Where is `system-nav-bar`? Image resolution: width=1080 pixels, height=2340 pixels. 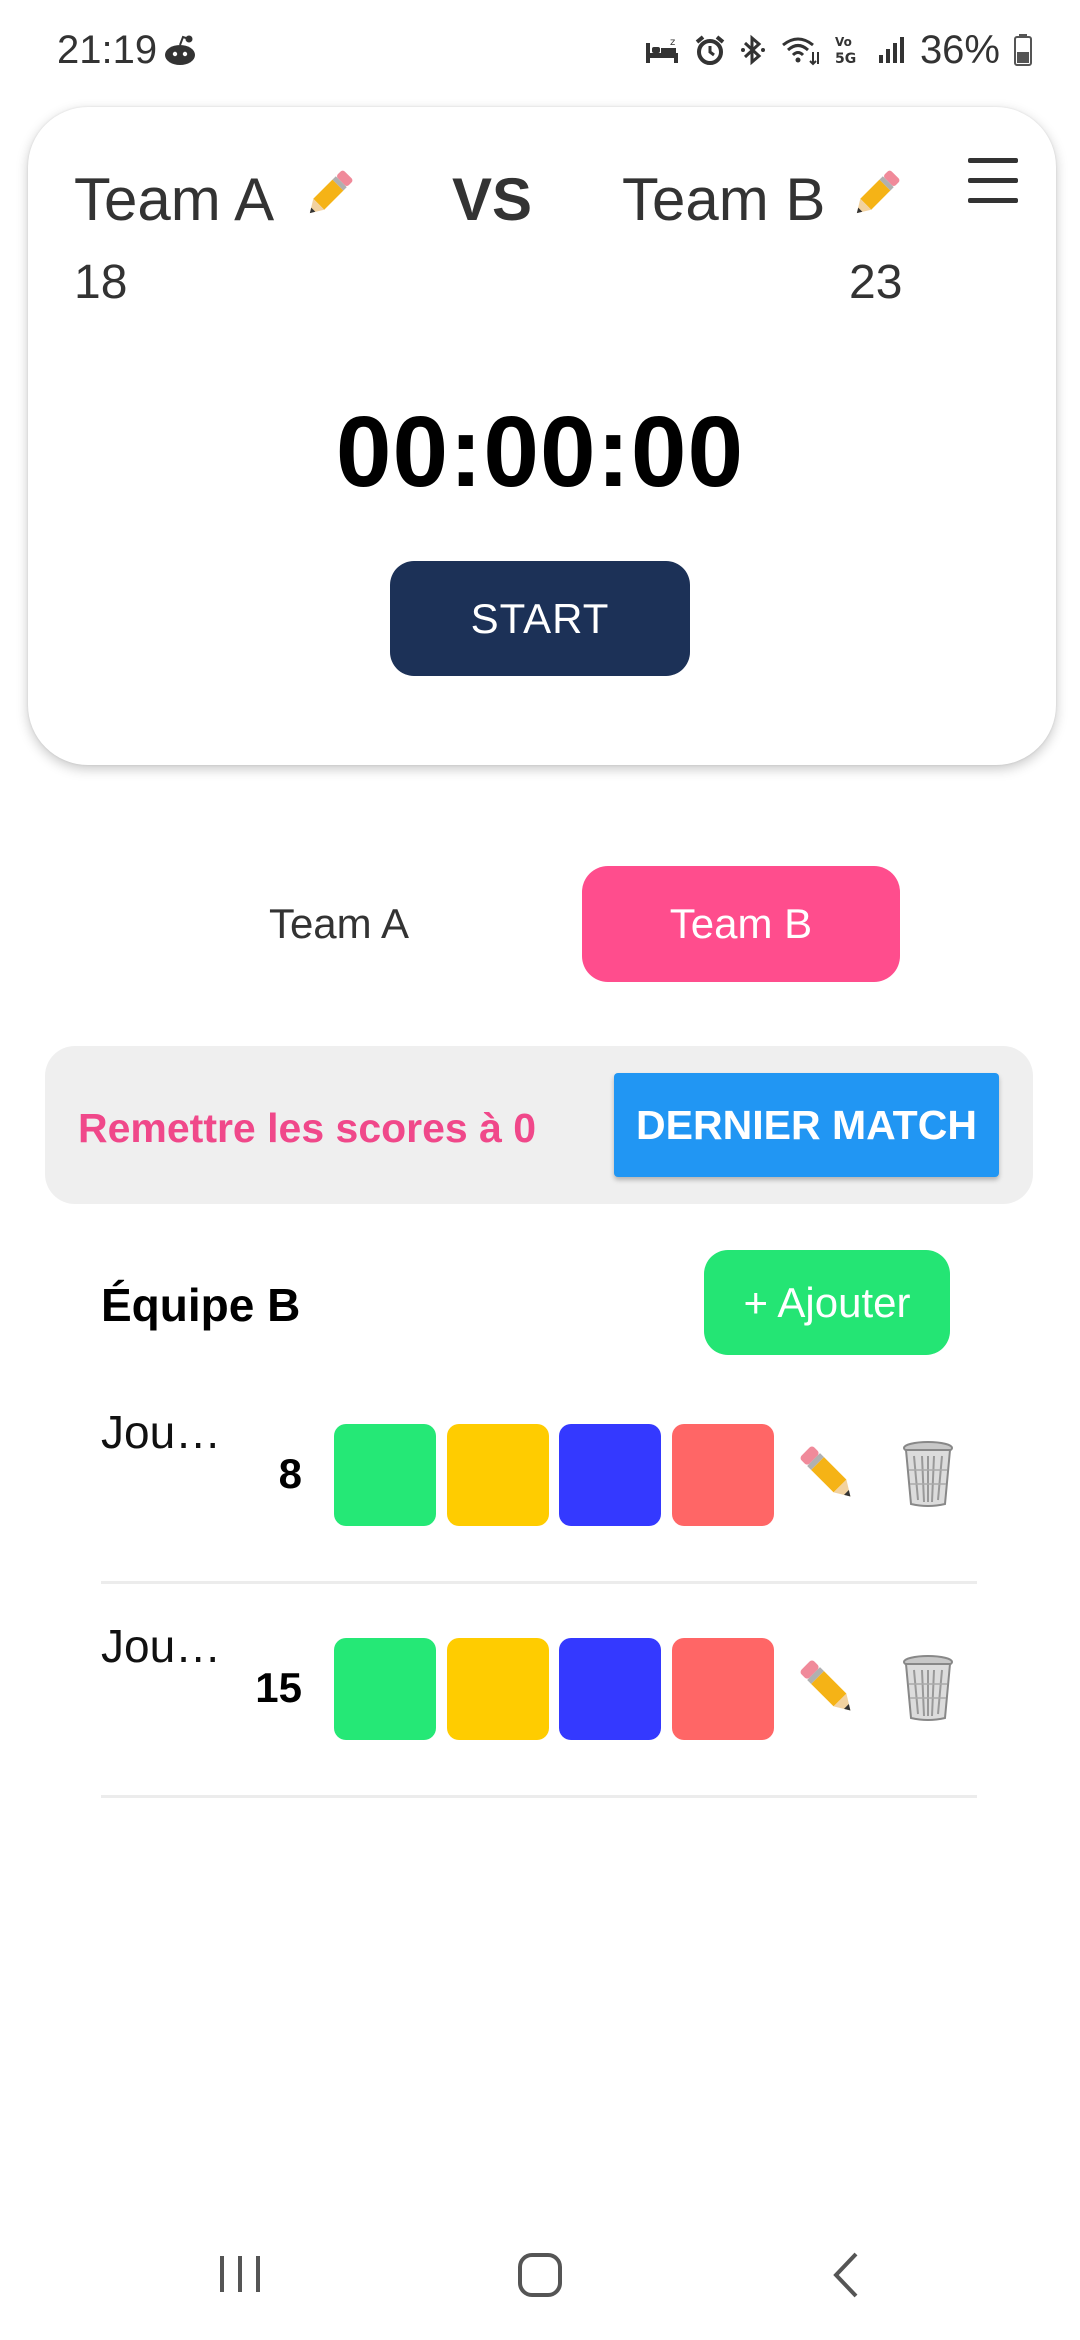 system-nav-bar is located at coordinates (540, 2280).